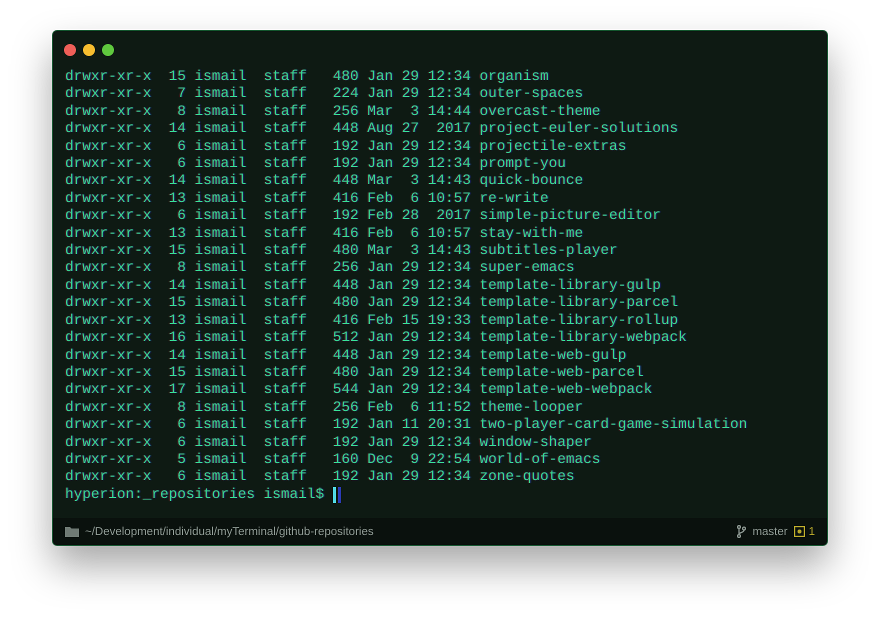 The image size is (880, 621). Describe the element at coordinates (811, 532) in the screenshot. I see `badge-count: 1` at that location.